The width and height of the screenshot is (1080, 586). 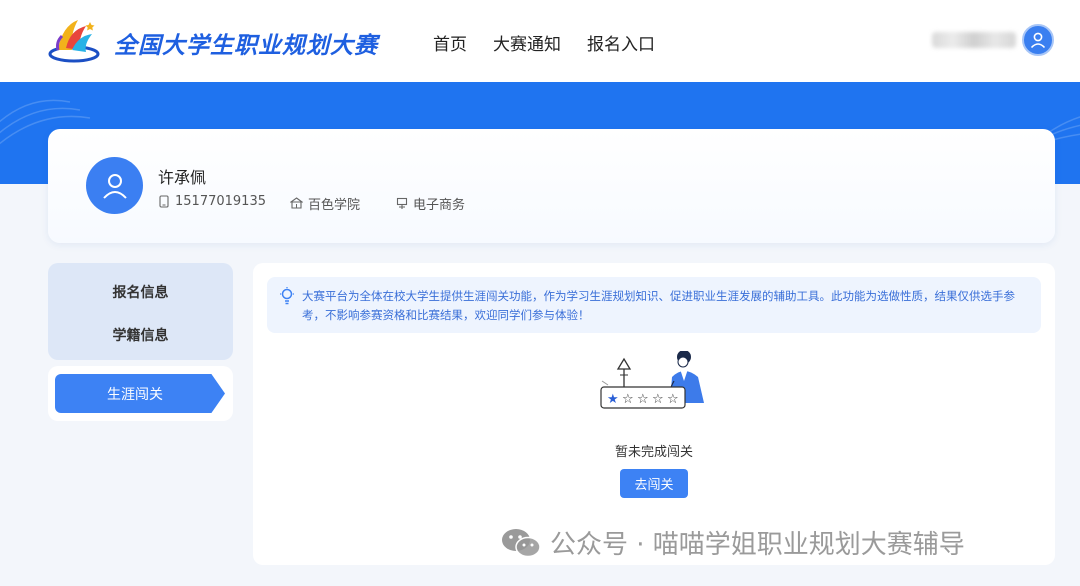 I want to click on school-name: 百色学院, so click(x=334, y=205).